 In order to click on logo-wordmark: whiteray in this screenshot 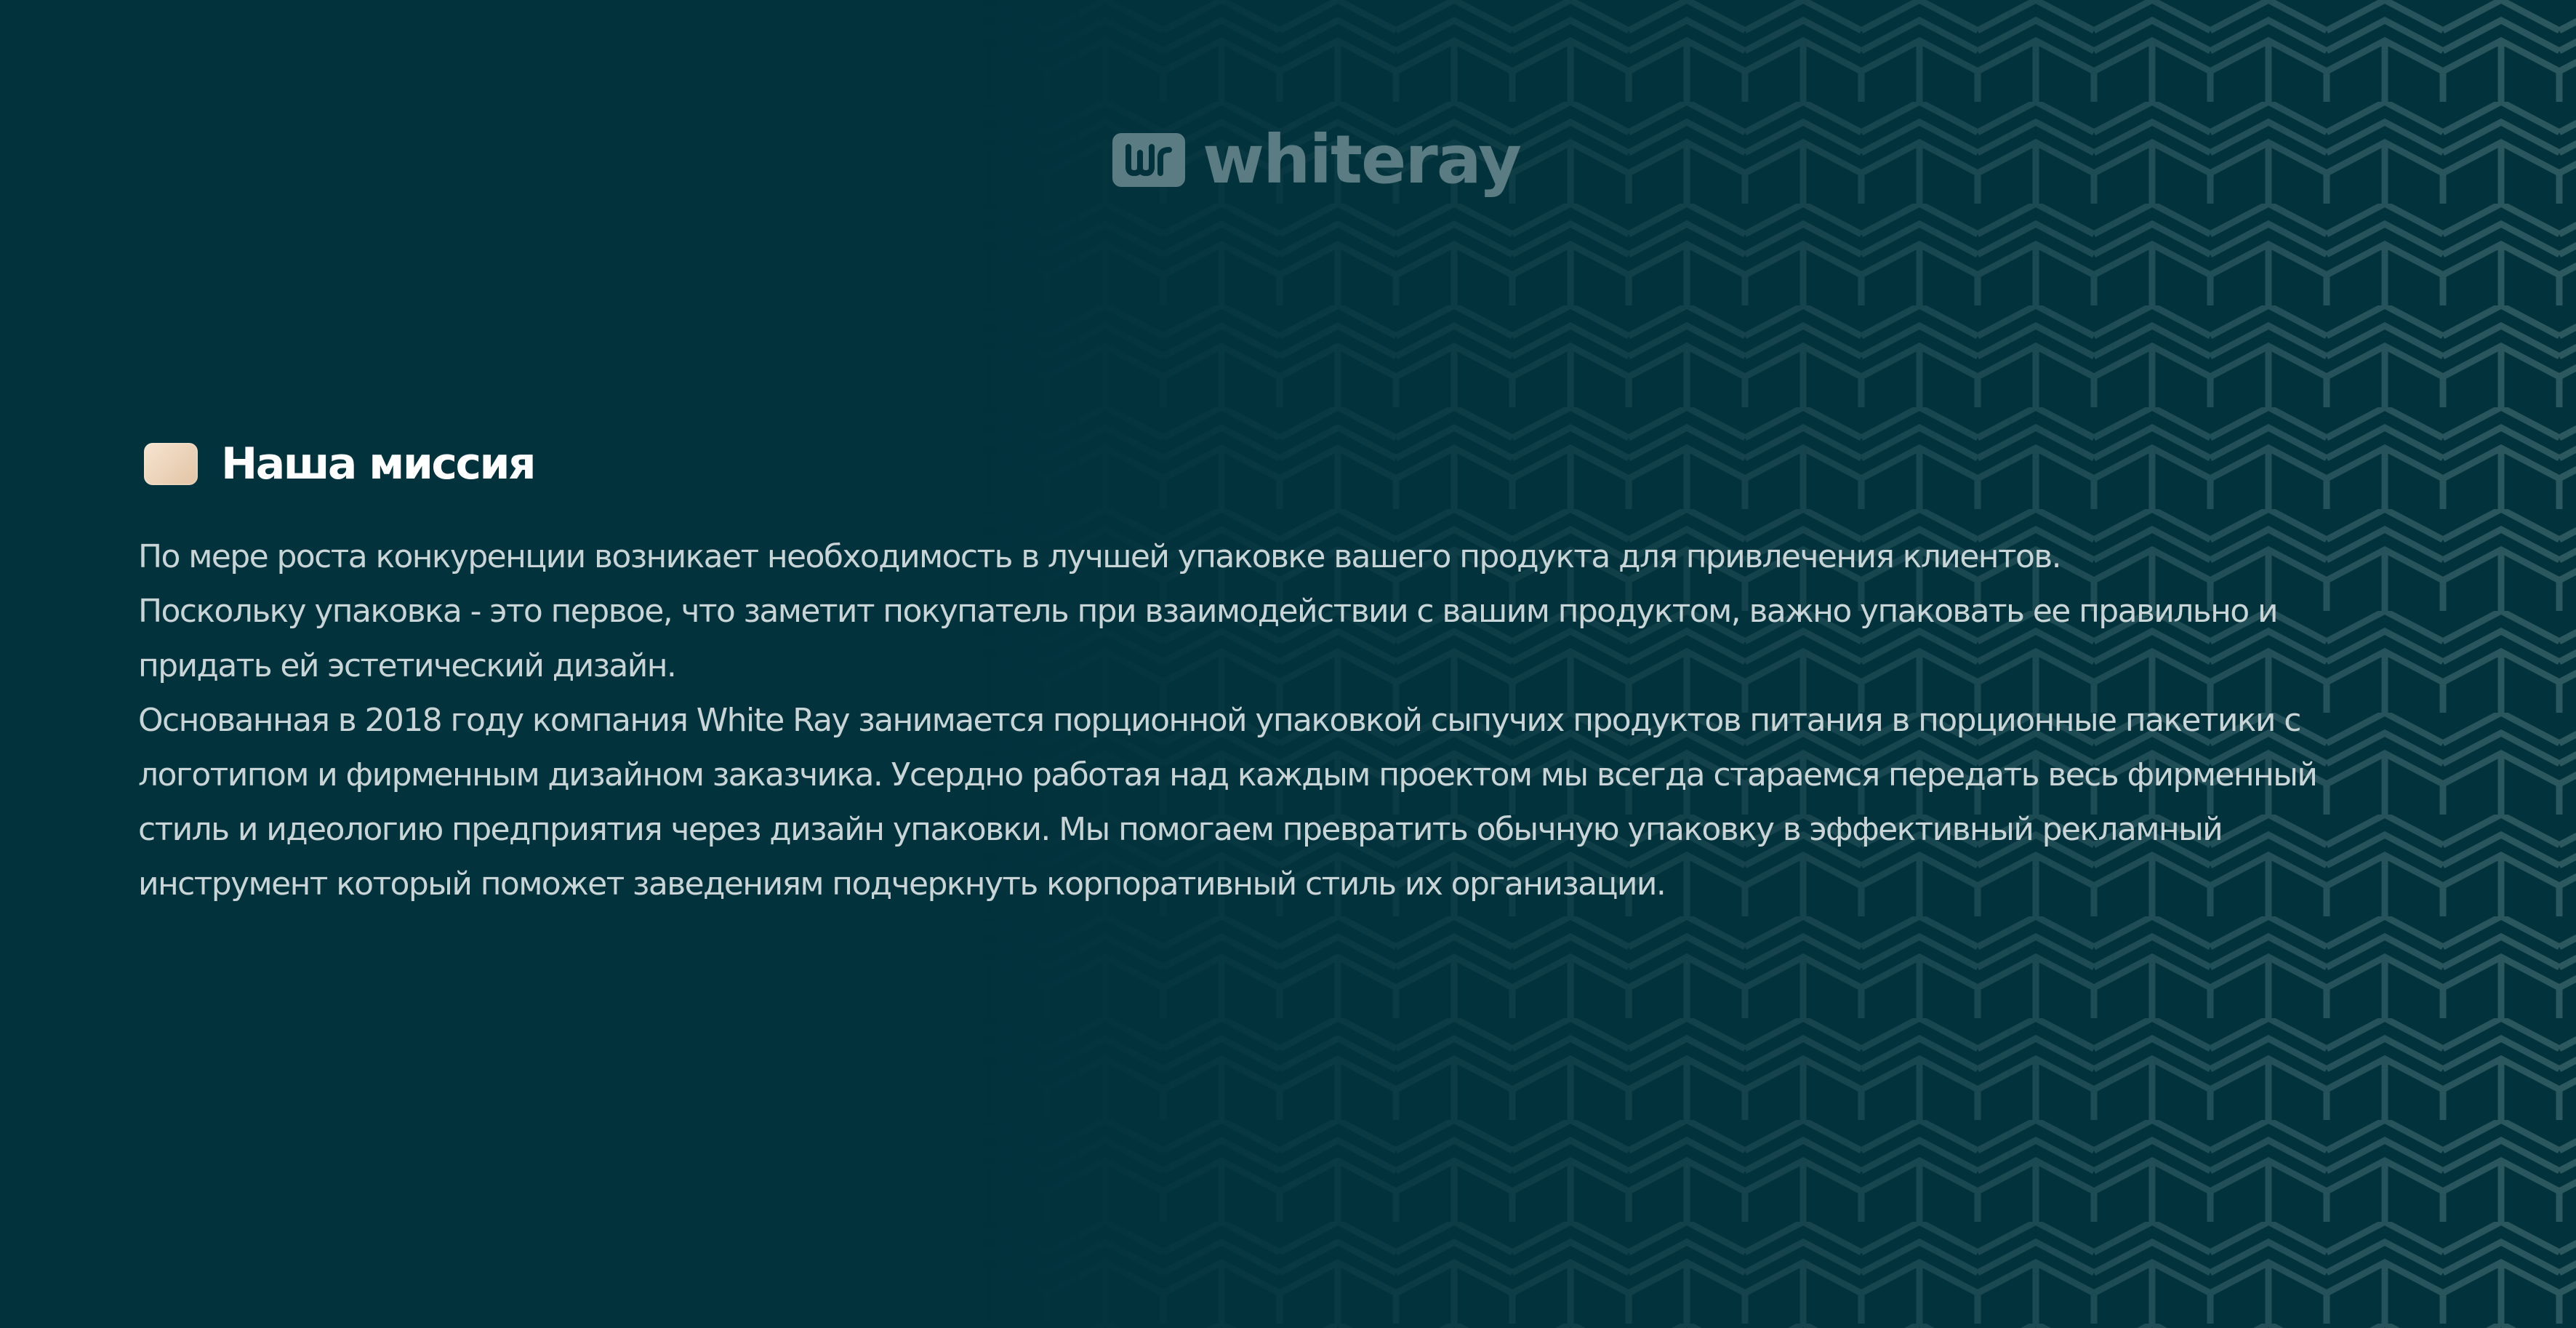, I will do `click(1362, 160)`.